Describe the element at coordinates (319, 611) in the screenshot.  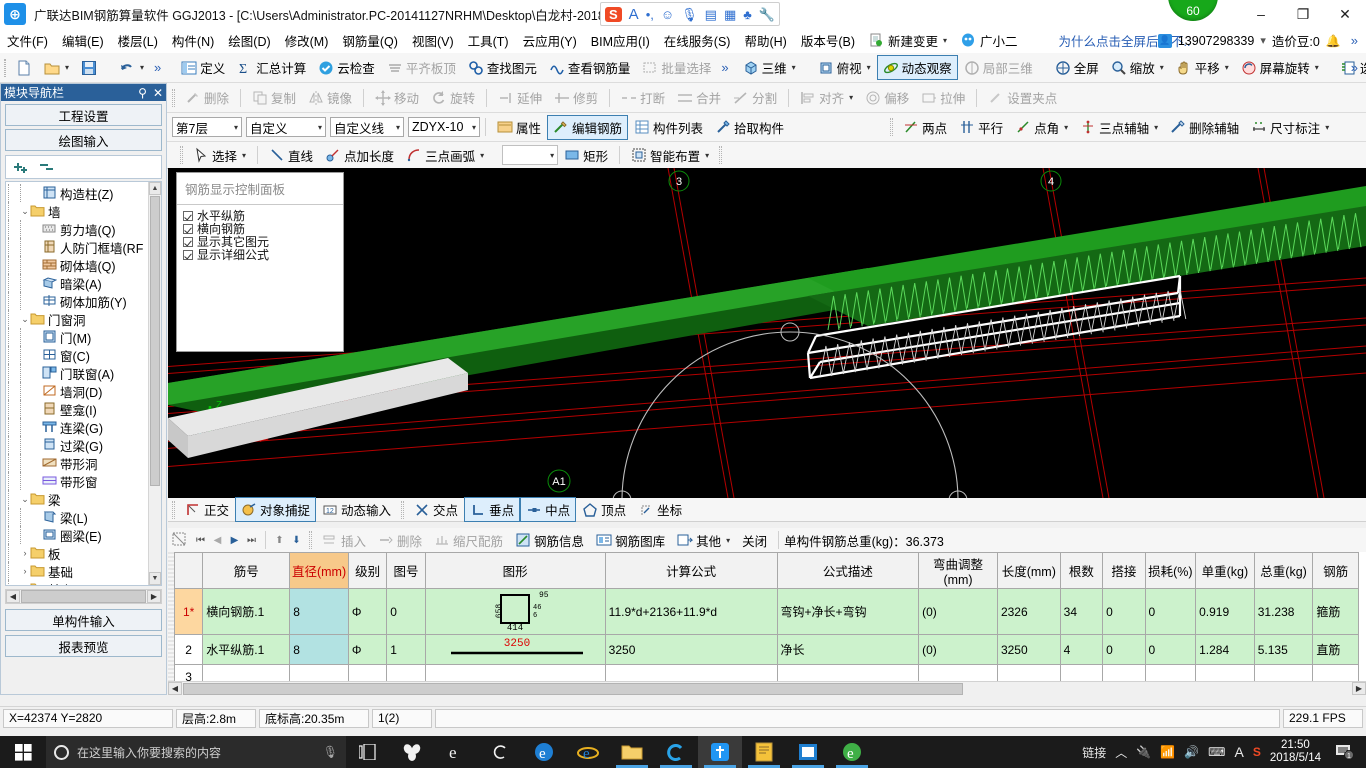
I see `cell-直径(mm): 8` at that location.